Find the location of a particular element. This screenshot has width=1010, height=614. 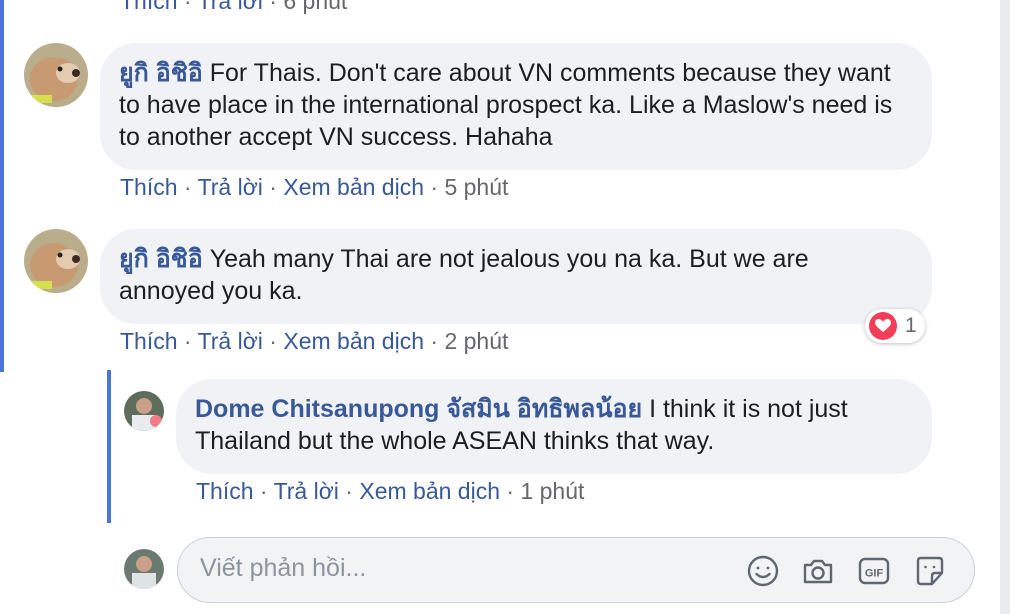

svg-text: GIF is located at coordinates (874, 574).